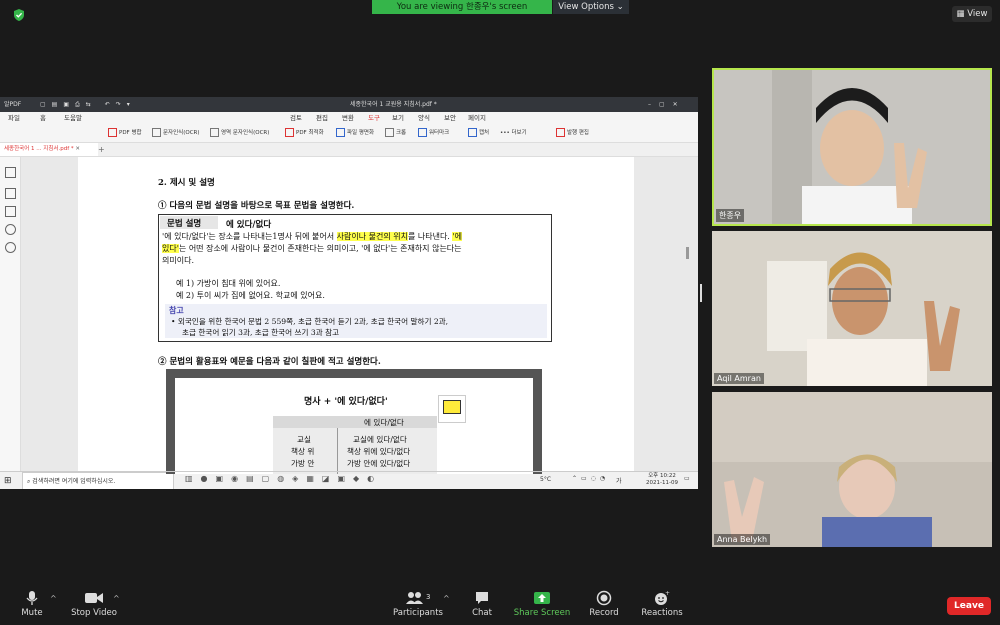 This screenshot has height=625, width=1000. I want to click on merge-pdf-button: PDF 병합, so click(125, 133).